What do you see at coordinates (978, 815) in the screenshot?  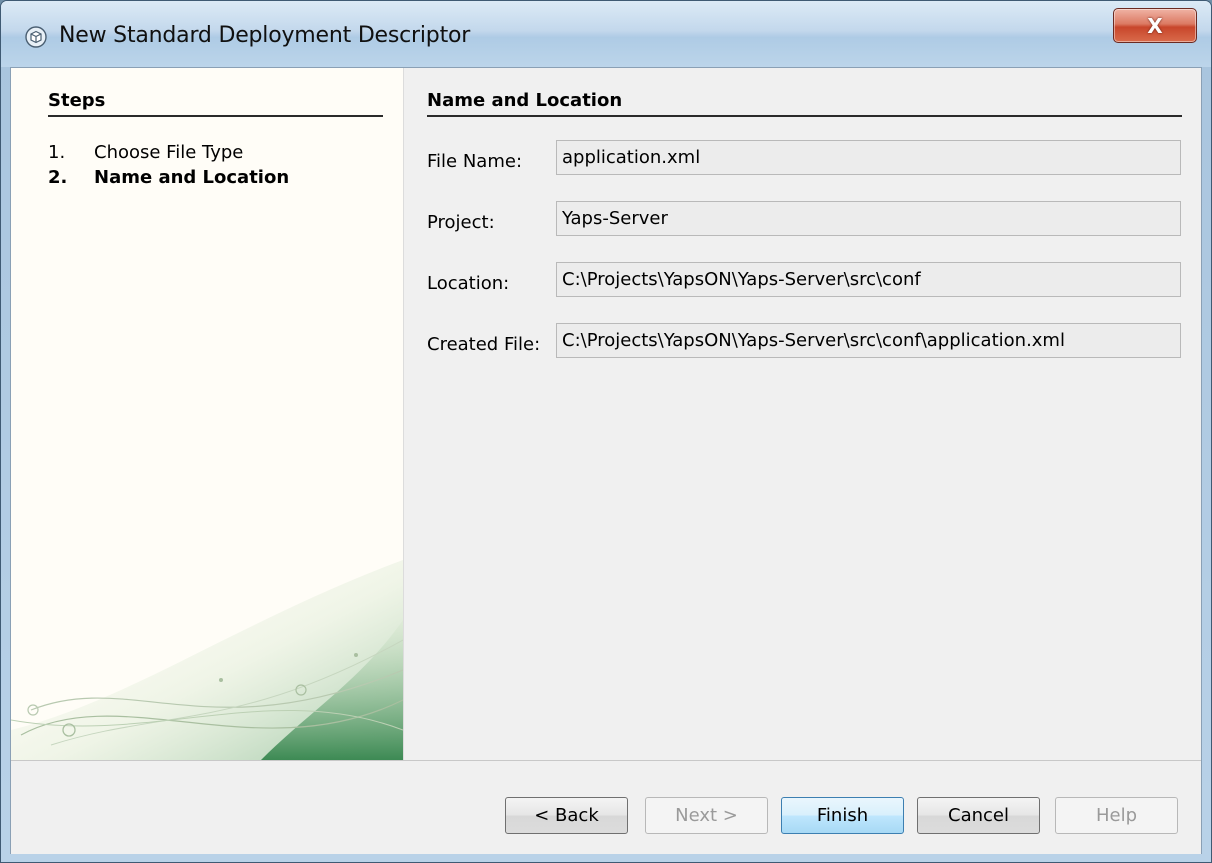 I see `cancel-button: Cancel` at bounding box center [978, 815].